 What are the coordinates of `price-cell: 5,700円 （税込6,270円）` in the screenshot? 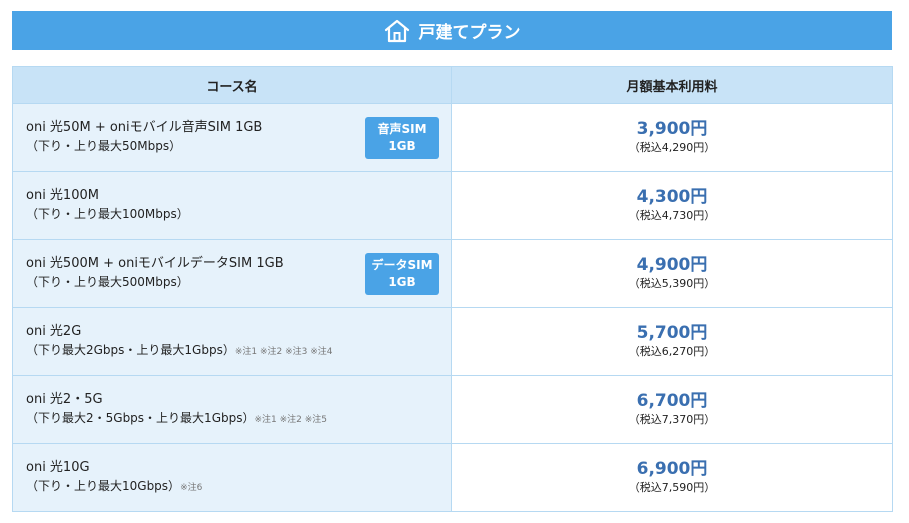 It's located at (672, 341).